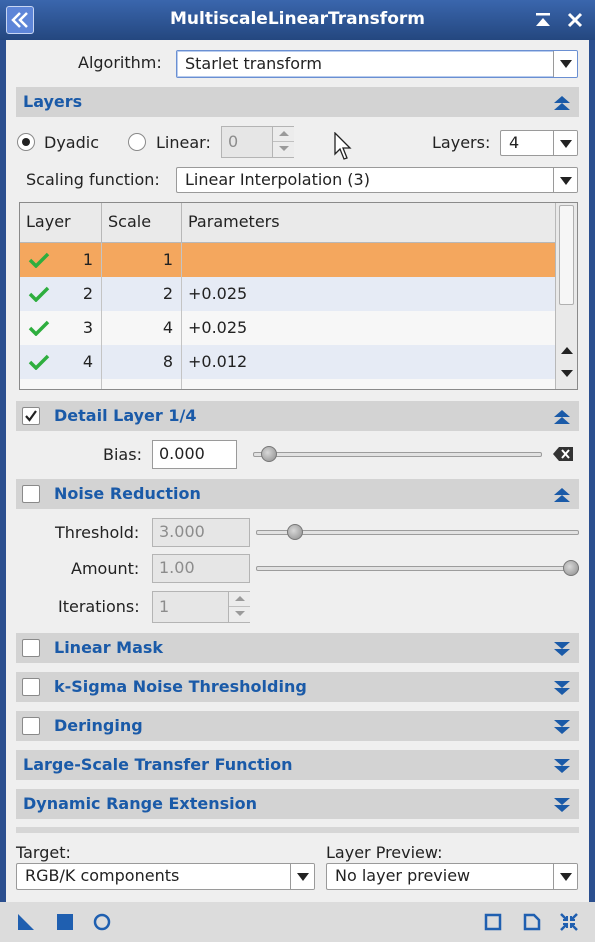 This screenshot has height=942, width=595. Describe the element at coordinates (61, 362) in the screenshot. I see `layer-cell: 4` at that location.